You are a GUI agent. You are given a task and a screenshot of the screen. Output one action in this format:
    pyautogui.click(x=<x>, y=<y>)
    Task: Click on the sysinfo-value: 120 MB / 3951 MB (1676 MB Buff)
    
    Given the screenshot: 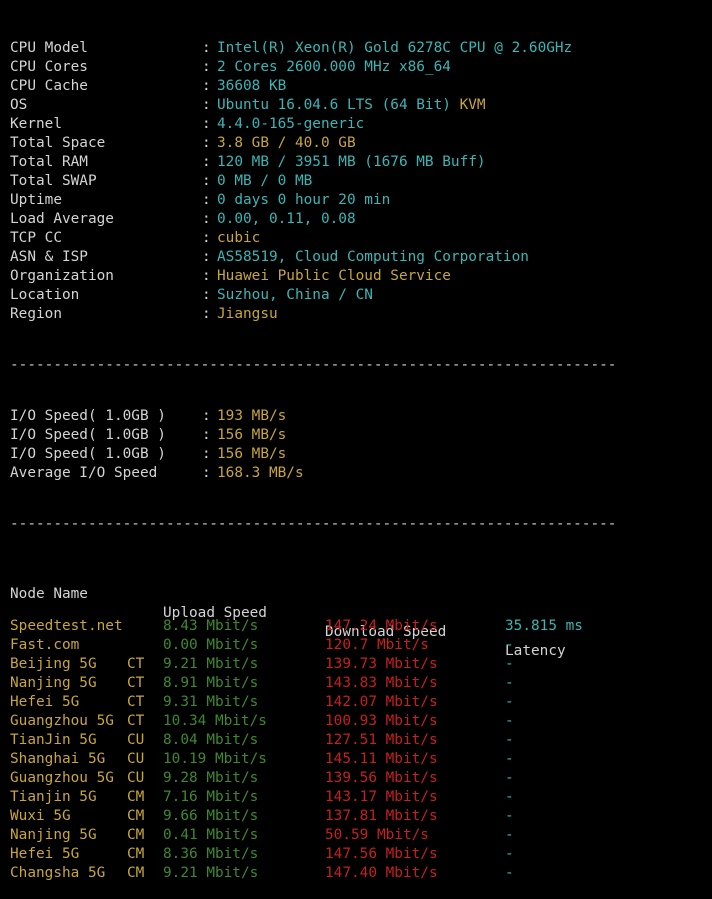 What is the action you would take?
    pyautogui.click(x=351, y=162)
    